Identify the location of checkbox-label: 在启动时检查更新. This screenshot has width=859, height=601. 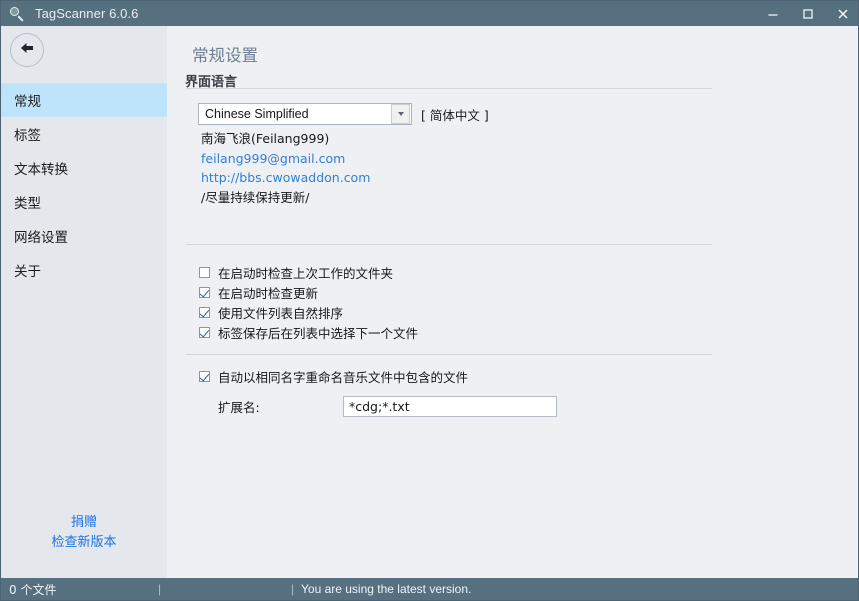
(268, 293).